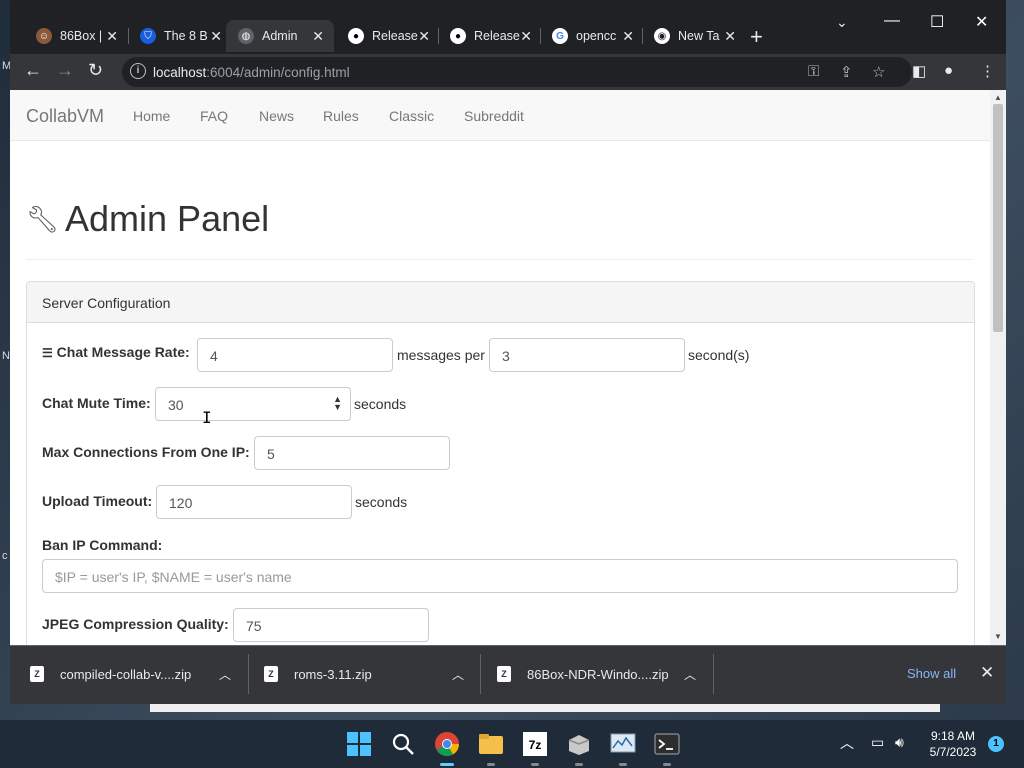 The width and height of the screenshot is (1024, 768). I want to click on chat-rate-label-text: Chat Message Rate:, so click(123, 352).